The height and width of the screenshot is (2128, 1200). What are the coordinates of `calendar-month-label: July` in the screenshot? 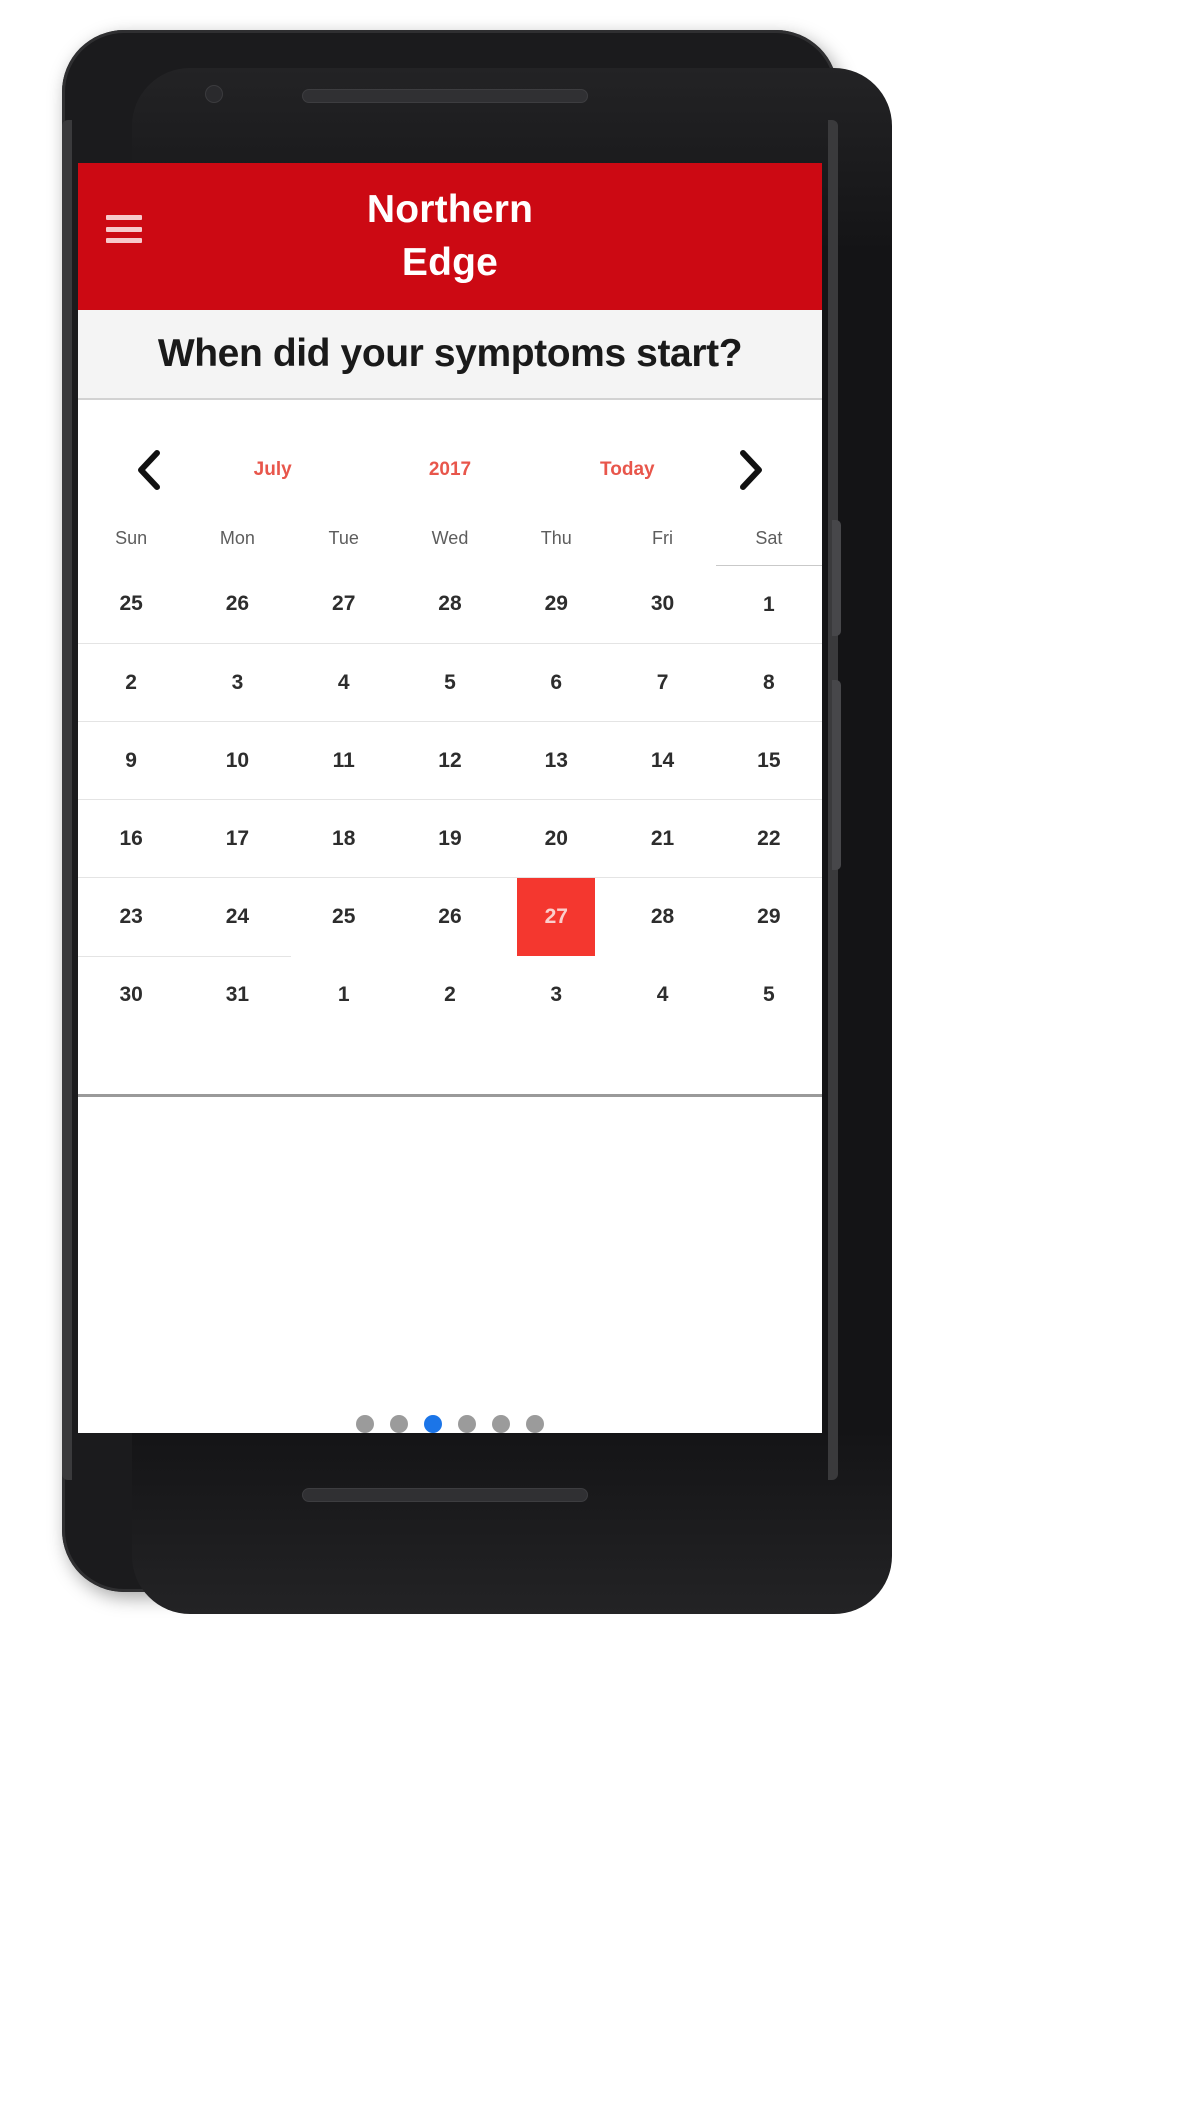 It's located at (272, 470).